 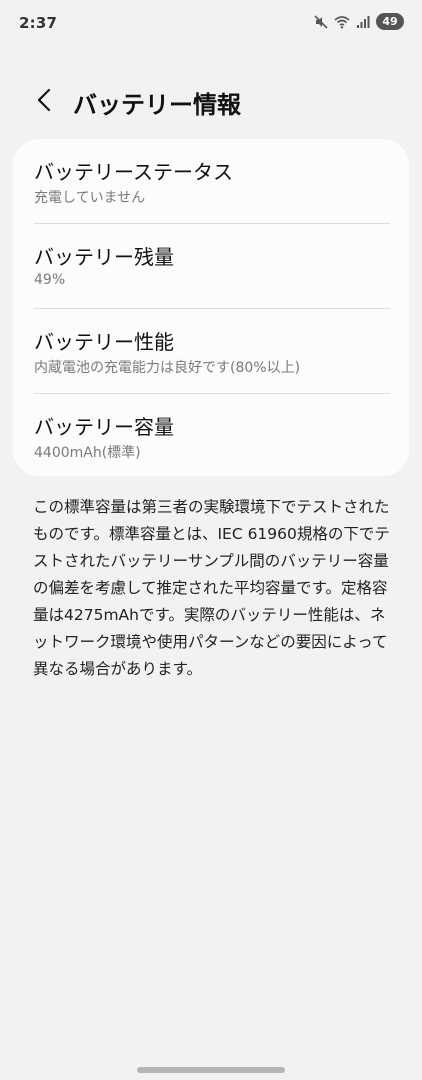 What do you see at coordinates (90, 198) in the screenshot?
I see `battery-status-value: 充電していません` at bounding box center [90, 198].